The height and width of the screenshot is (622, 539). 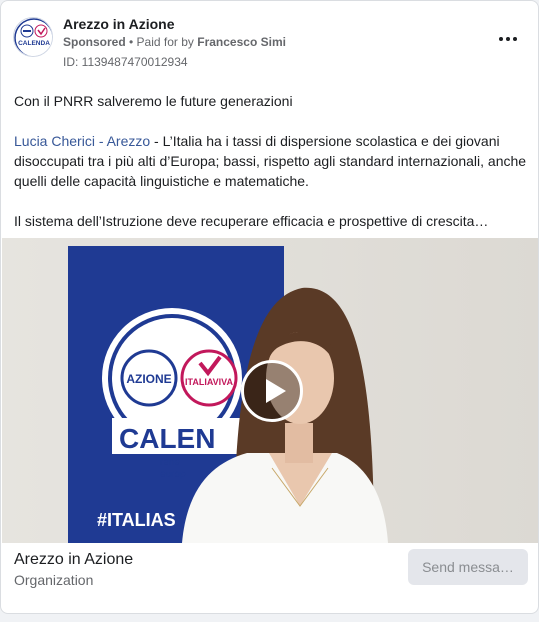 I want to click on page-name-link: Arezzo in Azione, so click(x=119, y=24).